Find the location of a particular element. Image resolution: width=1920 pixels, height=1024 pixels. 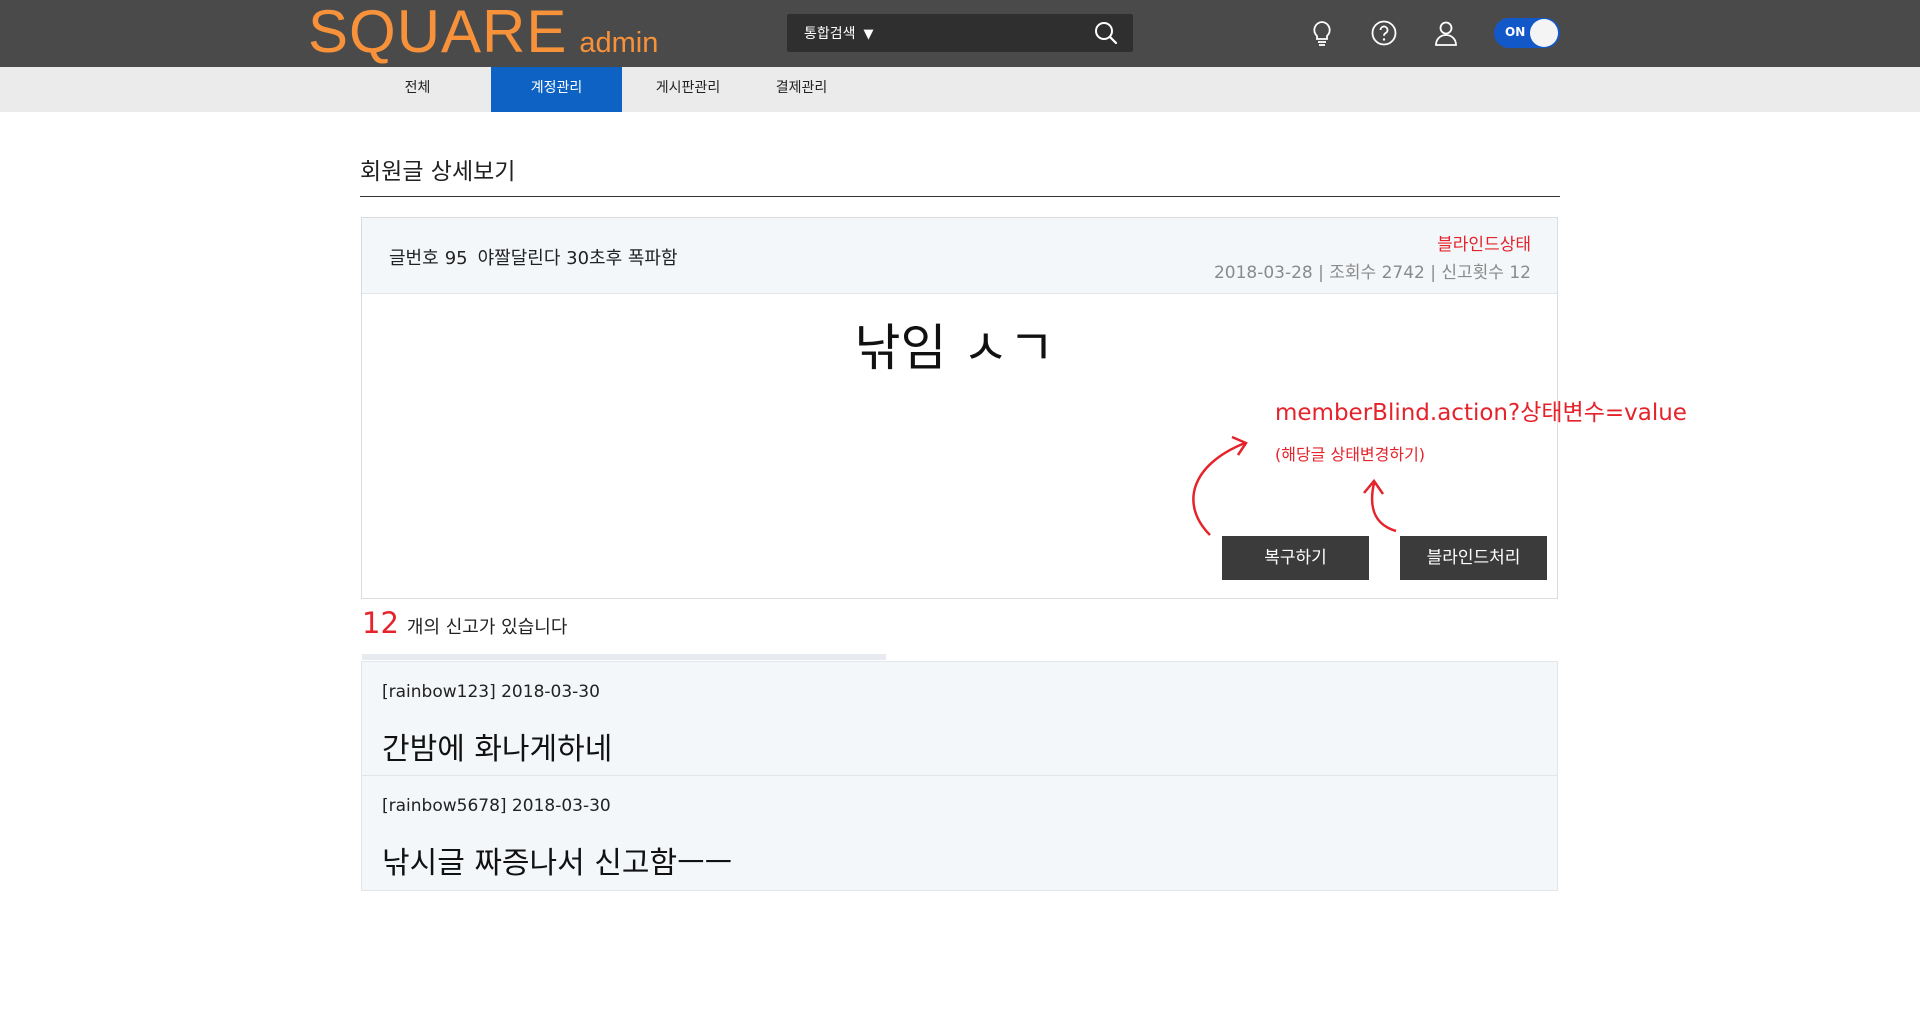

logo: SQUARE admin is located at coordinates (483, 33).